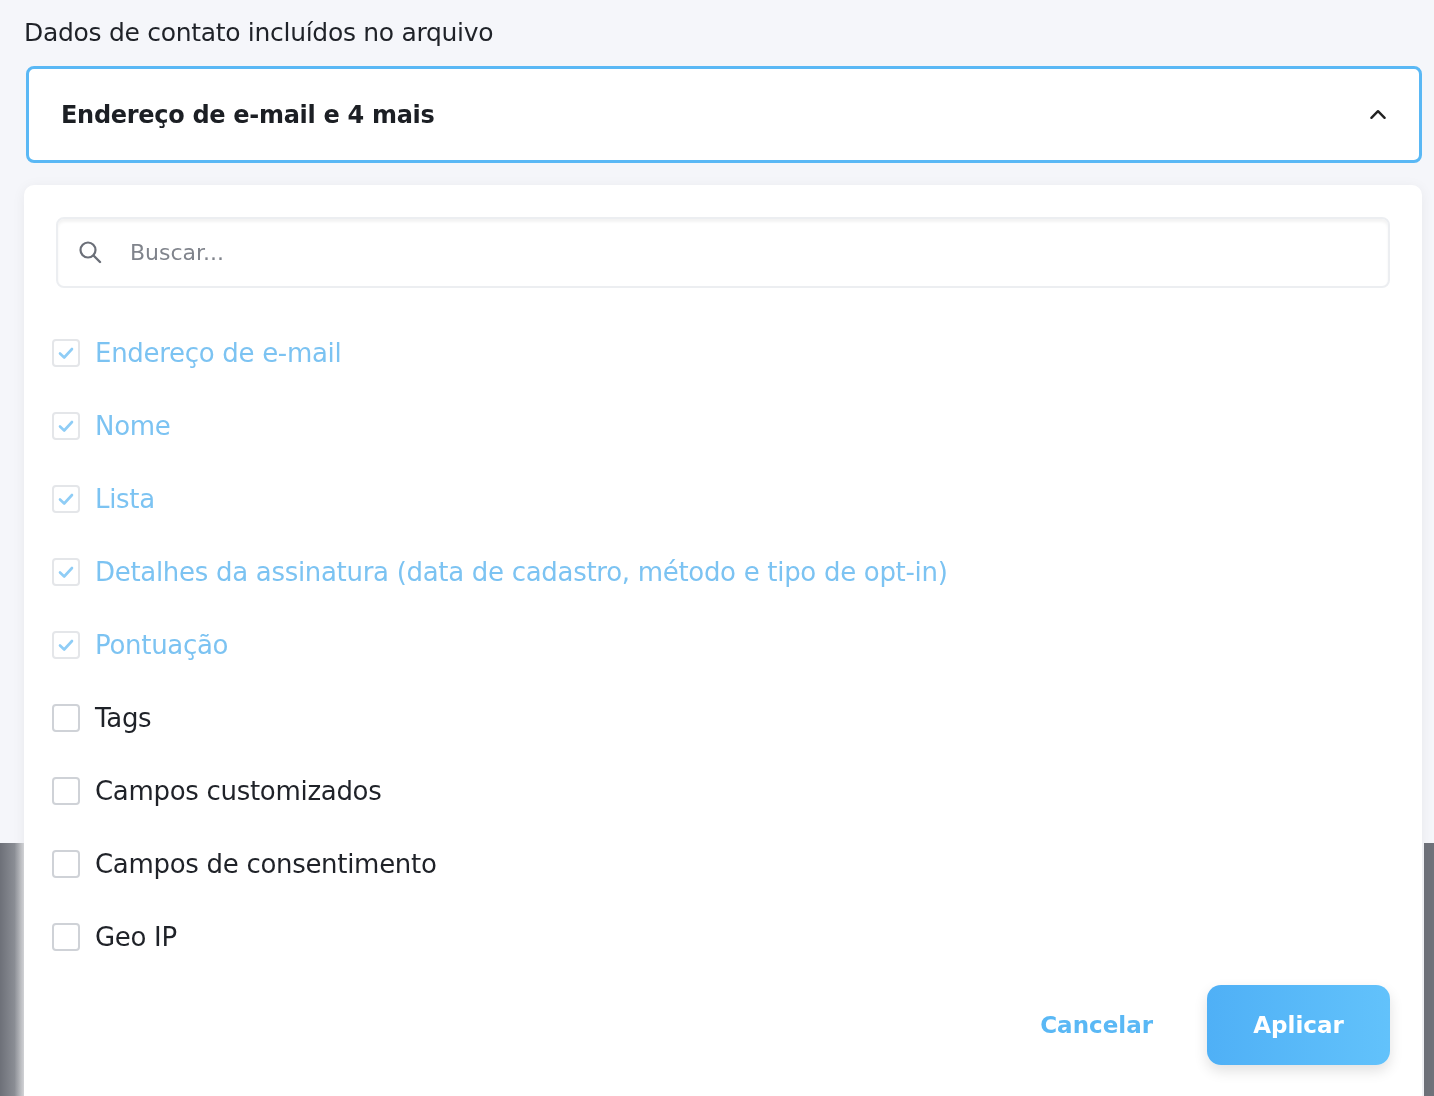 The image size is (1434, 1096). I want to click on option-label: Endereço de e-mail, so click(218, 352).